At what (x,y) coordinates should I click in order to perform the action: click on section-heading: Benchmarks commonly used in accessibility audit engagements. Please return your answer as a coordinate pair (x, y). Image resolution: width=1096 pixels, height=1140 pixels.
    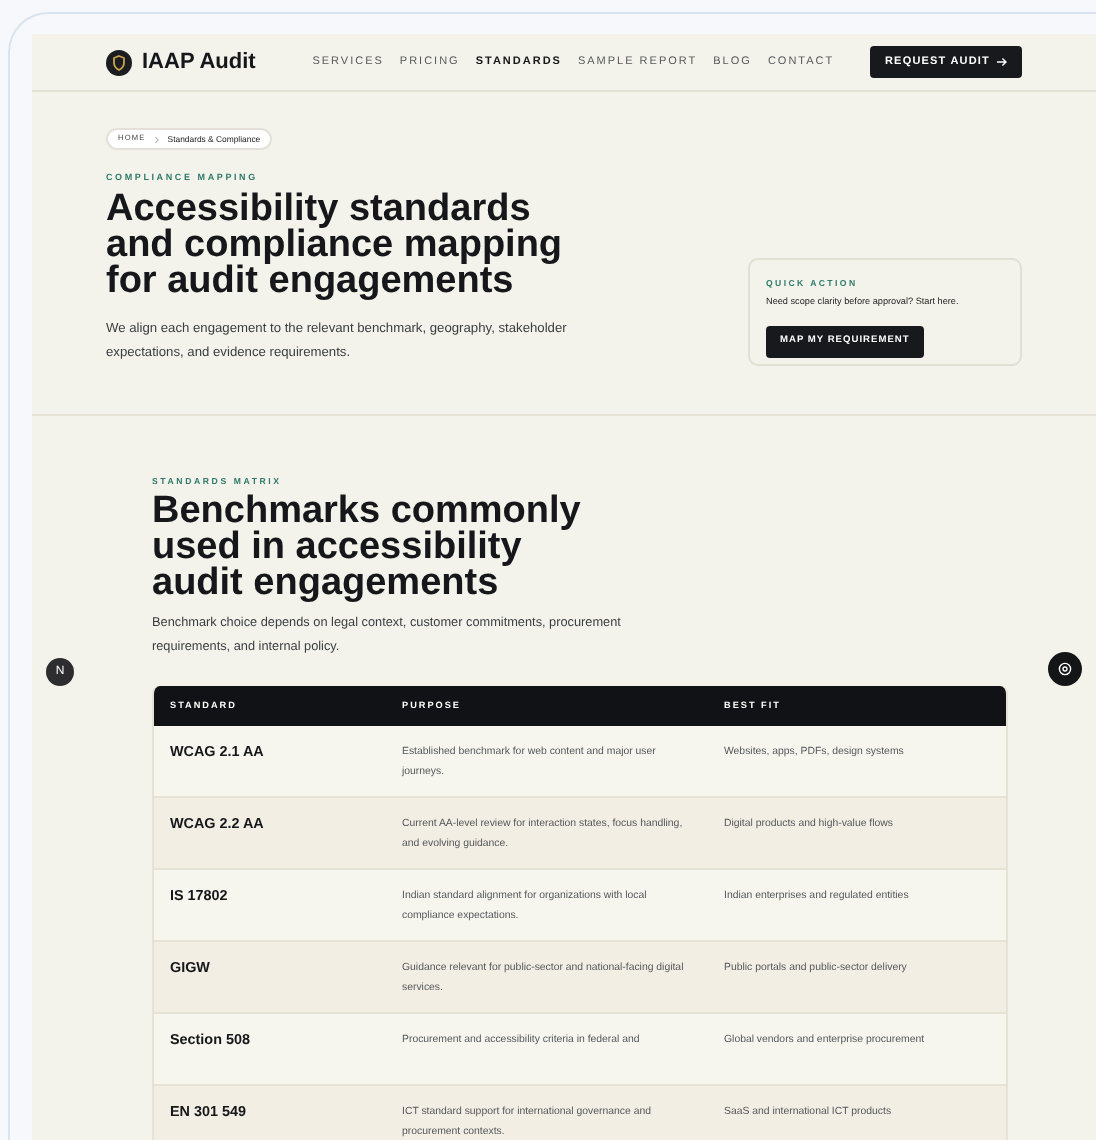
    Looking at the image, I should click on (367, 548).